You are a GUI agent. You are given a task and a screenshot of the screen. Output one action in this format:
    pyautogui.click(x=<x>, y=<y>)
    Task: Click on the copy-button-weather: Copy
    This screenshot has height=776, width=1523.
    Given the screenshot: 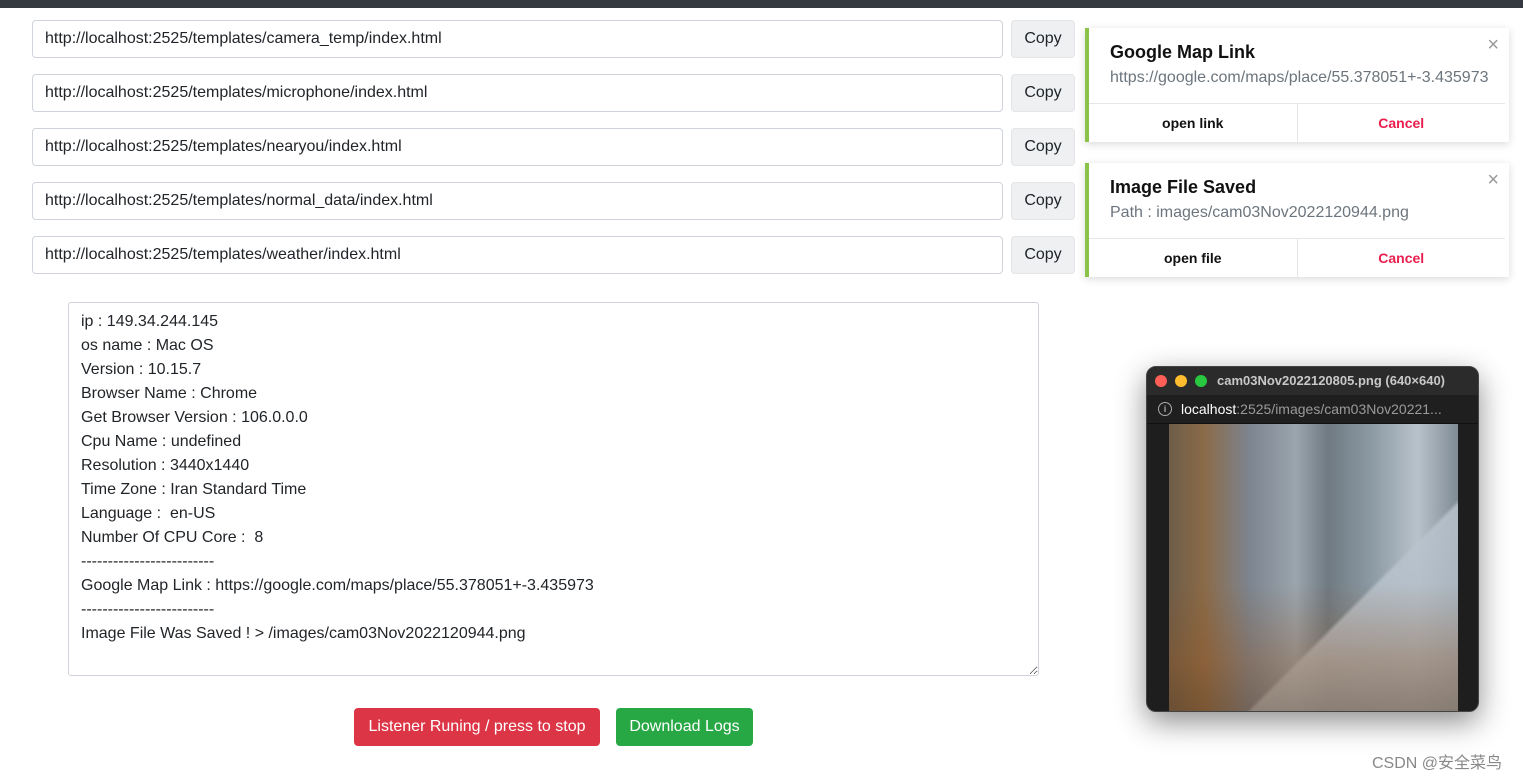 What is the action you would take?
    pyautogui.click(x=1043, y=255)
    